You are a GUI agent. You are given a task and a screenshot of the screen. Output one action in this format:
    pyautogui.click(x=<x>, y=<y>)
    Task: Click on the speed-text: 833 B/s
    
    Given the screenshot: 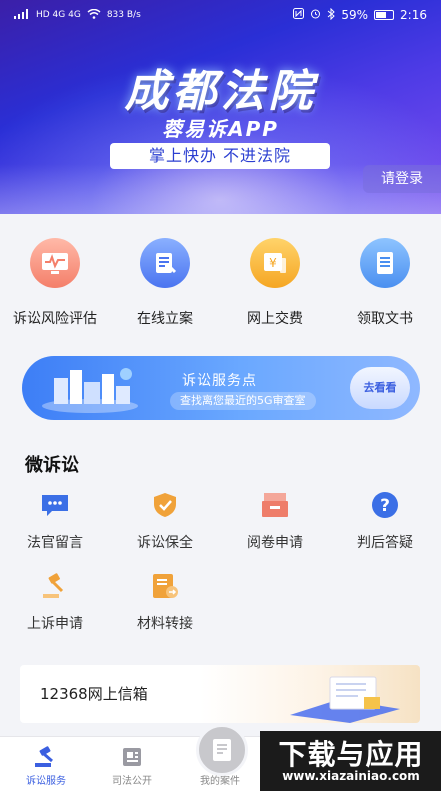 What is the action you would take?
    pyautogui.click(x=123, y=15)
    